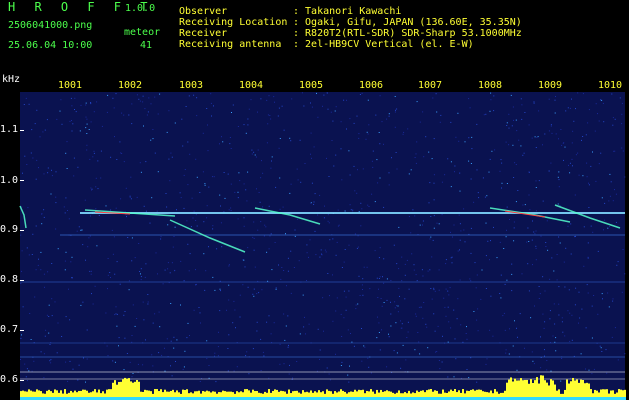  What do you see at coordinates (251, 85) in the screenshot?
I see `x-tick-label: 1004` at bounding box center [251, 85].